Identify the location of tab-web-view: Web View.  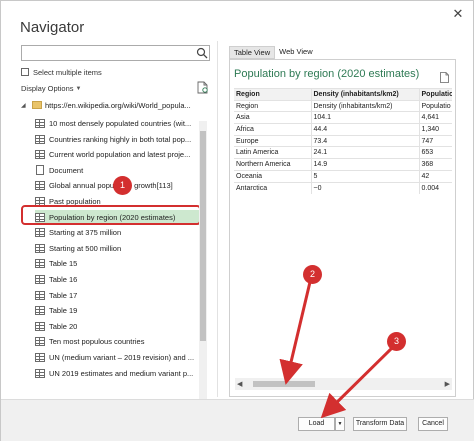
(296, 52).